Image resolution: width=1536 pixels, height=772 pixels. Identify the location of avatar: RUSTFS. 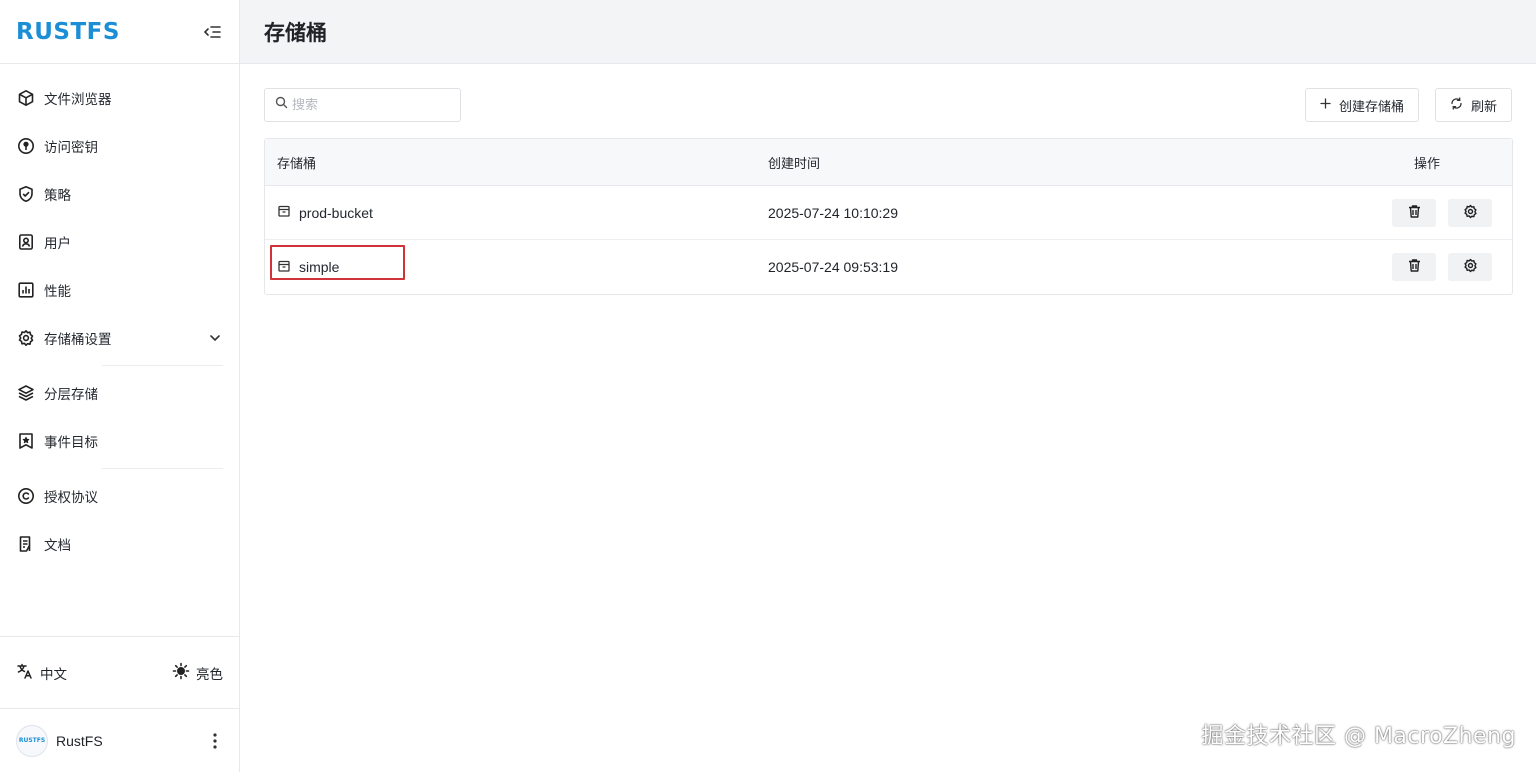
(32, 740).